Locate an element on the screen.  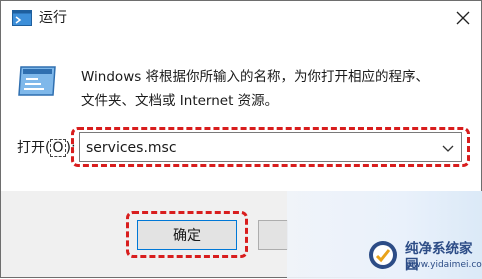
open-label-prefix: 打开( is located at coordinates (34, 148).